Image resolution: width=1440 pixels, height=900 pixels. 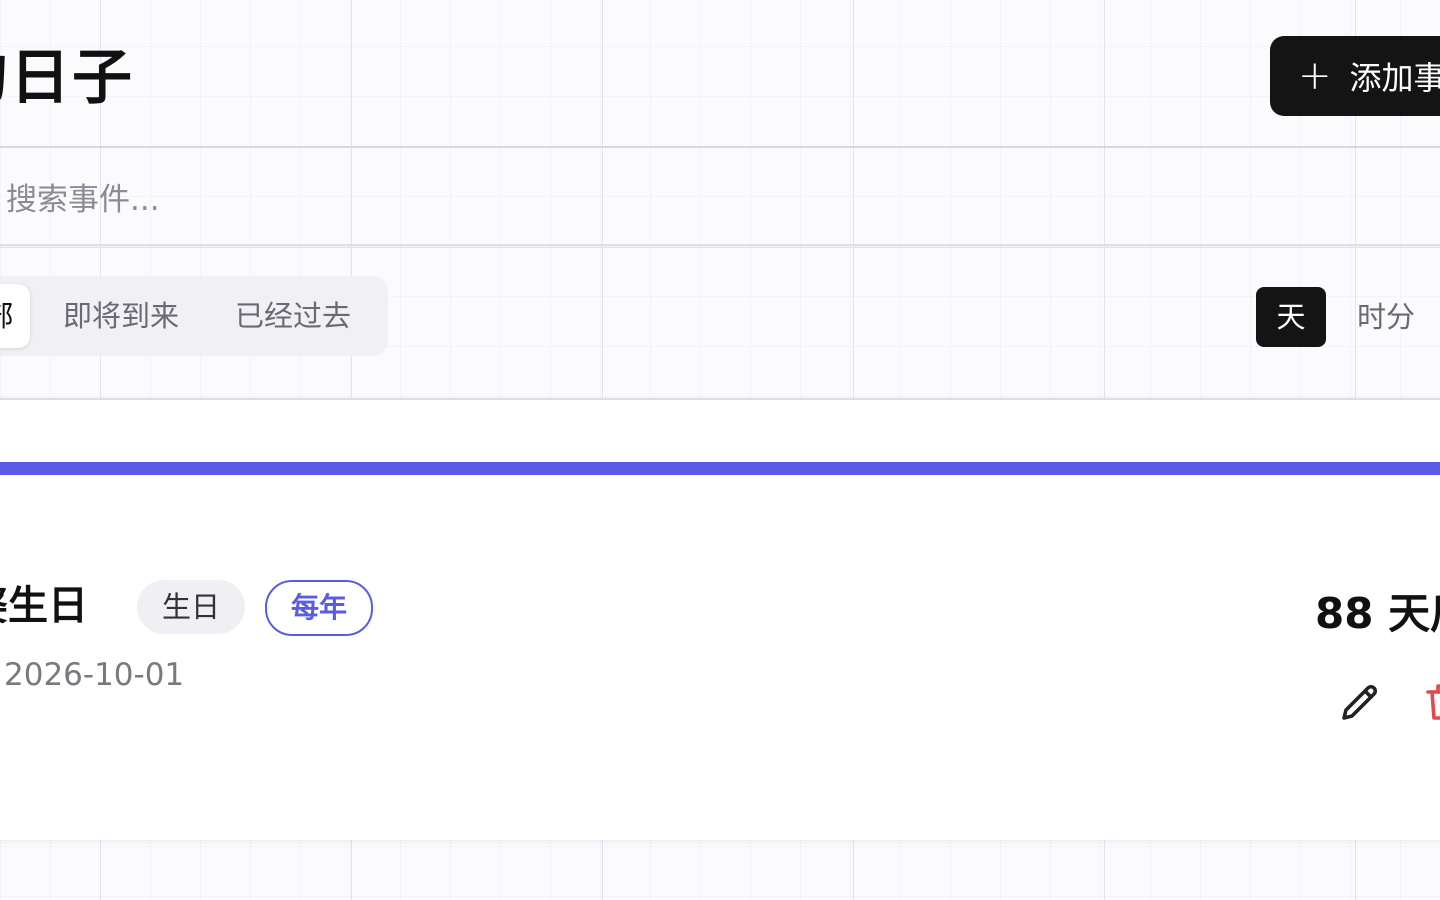 I want to click on pencil-icon, so click(x=1360, y=702).